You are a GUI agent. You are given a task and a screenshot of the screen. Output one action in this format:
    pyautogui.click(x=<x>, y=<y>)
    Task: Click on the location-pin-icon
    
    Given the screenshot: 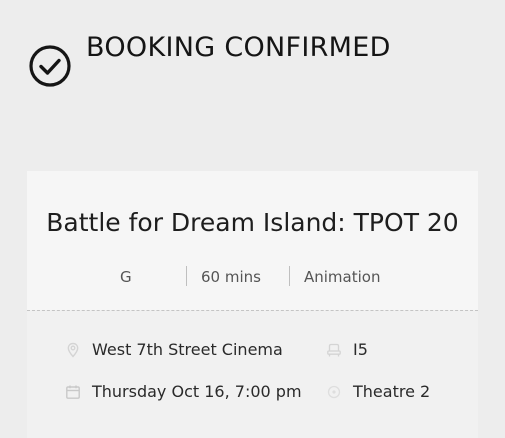 What is the action you would take?
    pyautogui.click(x=73, y=350)
    